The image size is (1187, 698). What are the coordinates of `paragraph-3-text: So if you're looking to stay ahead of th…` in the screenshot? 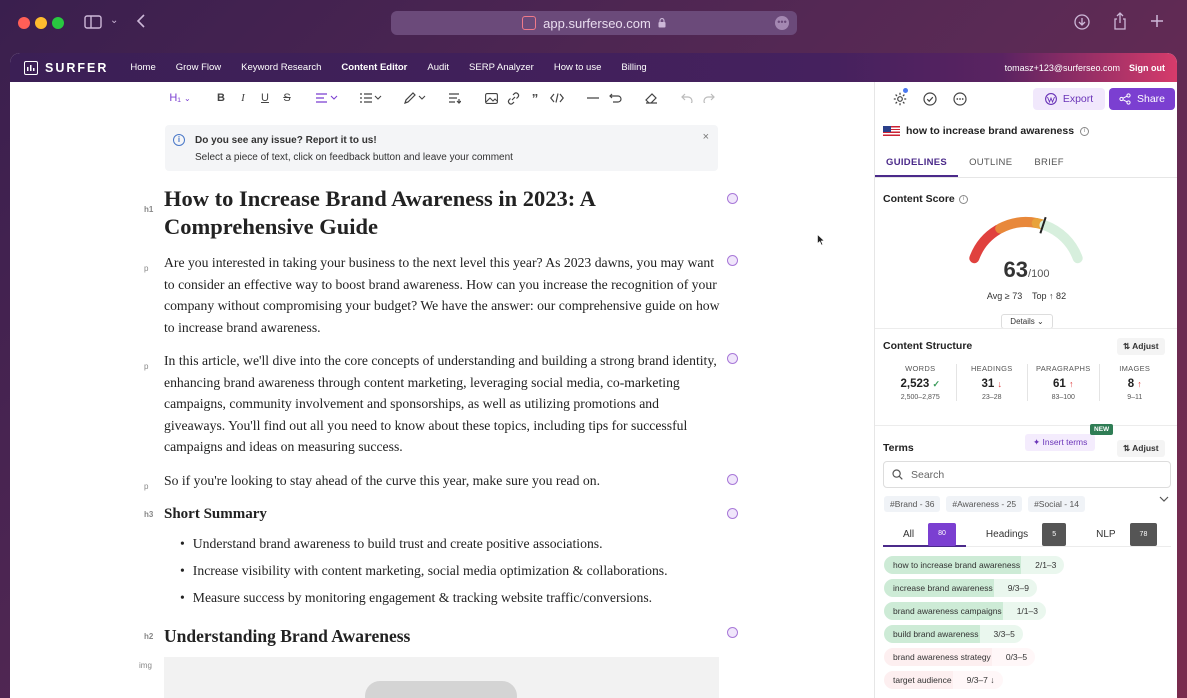 It's located at (382, 480).